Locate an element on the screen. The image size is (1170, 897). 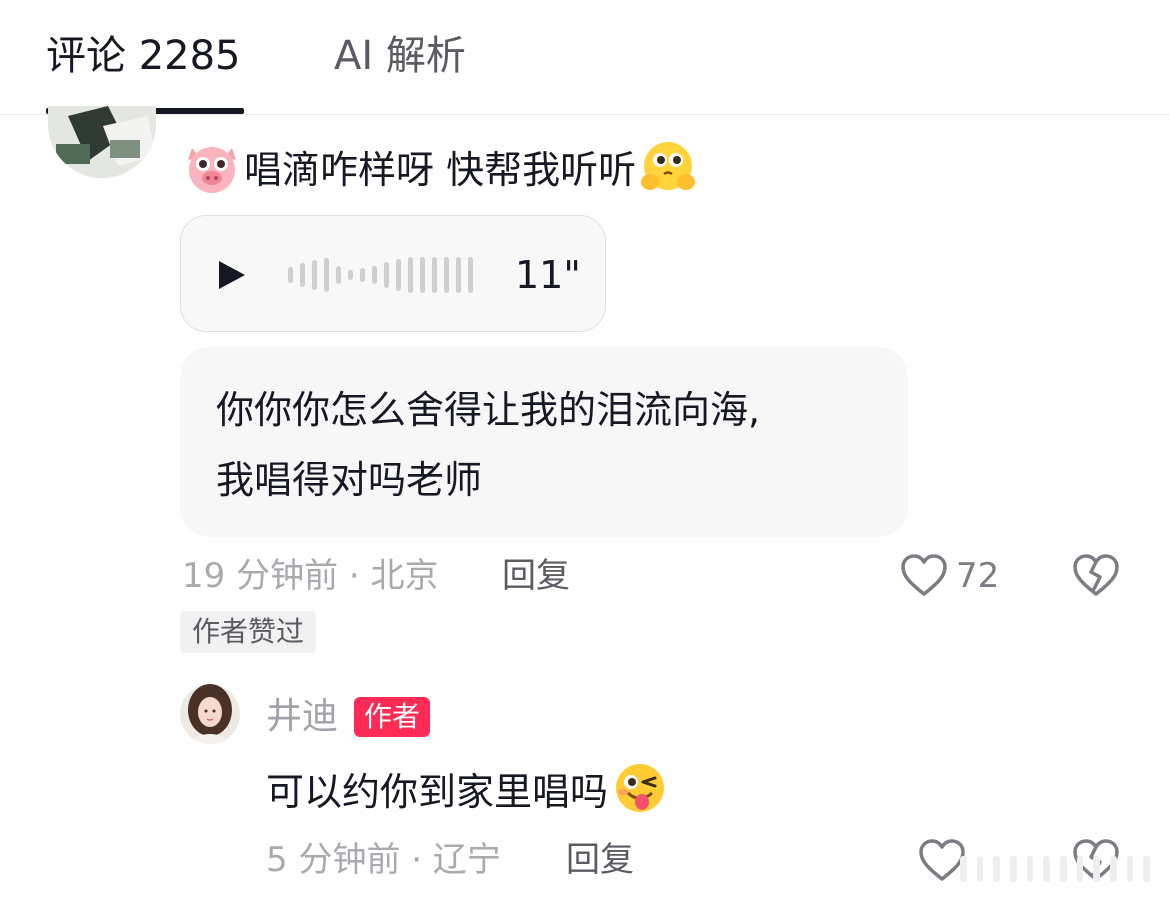
hands-over-cheeks-icon is located at coordinates (668, 166).